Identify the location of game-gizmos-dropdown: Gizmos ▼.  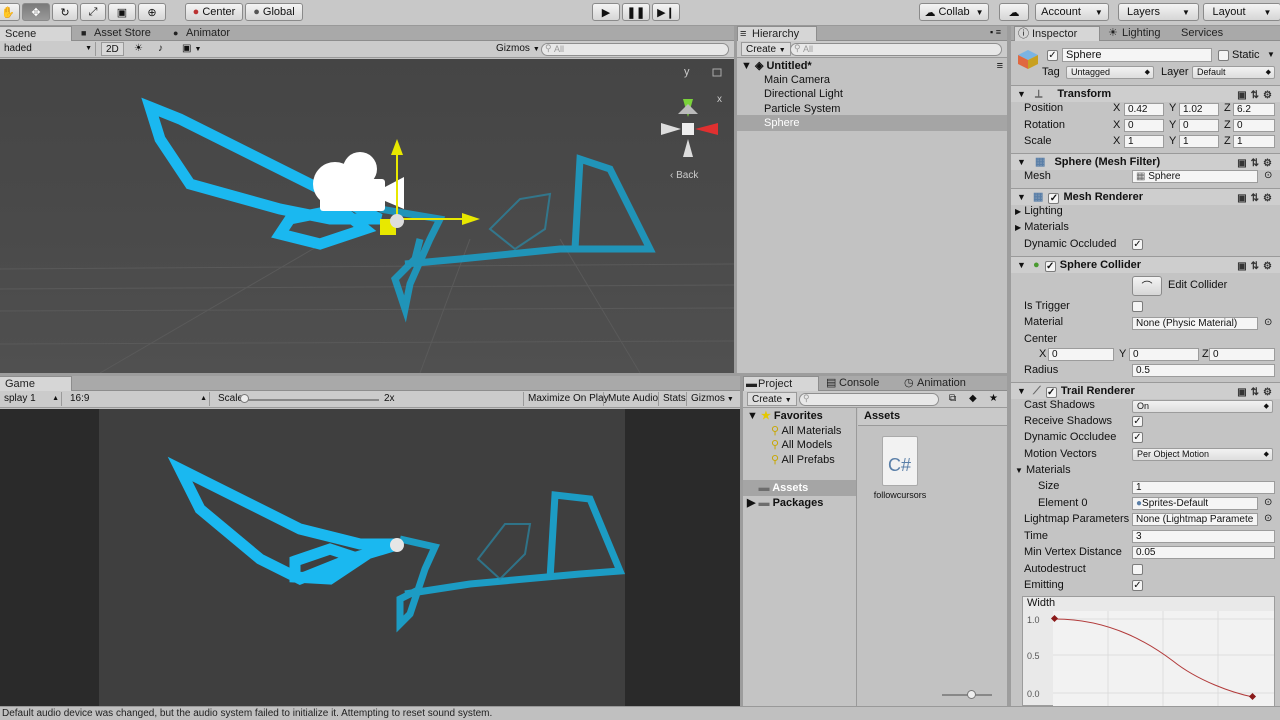
(712, 399).